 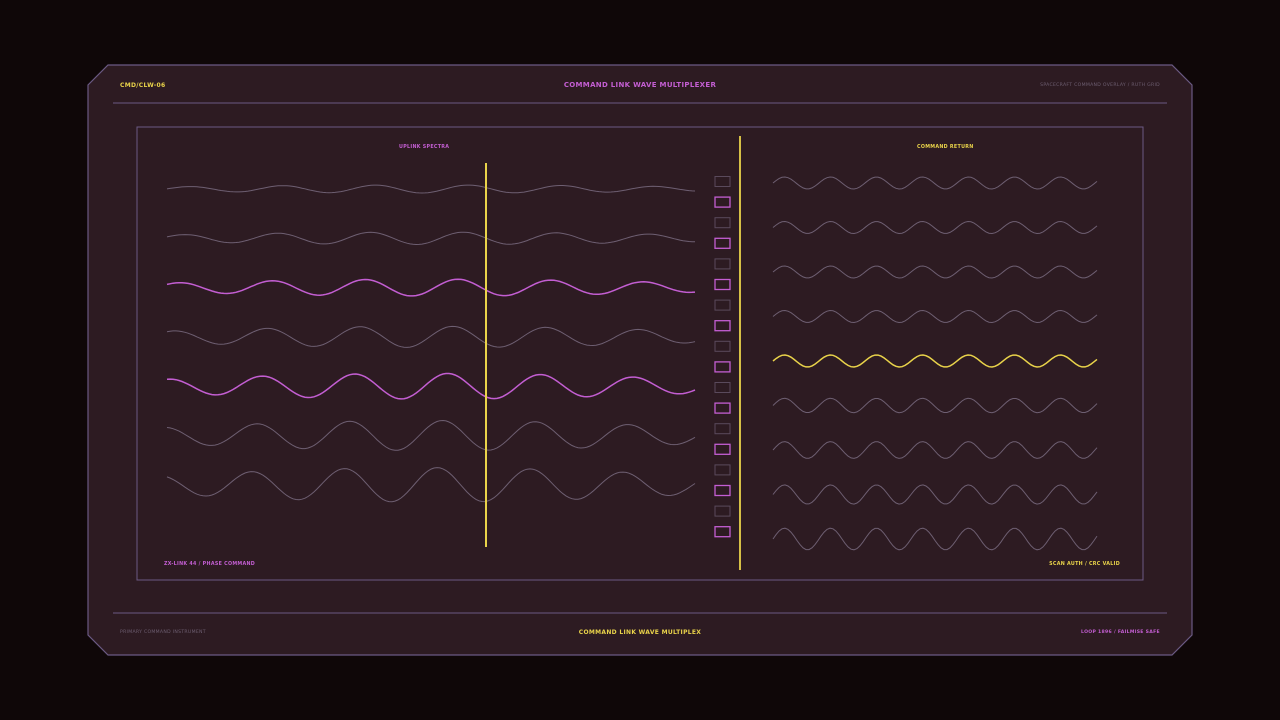 What do you see at coordinates (1084, 564) in the screenshot?
I see `return-panel-footer: SCAN AUTH / CRC VALID` at bounding box center [1084, 564].